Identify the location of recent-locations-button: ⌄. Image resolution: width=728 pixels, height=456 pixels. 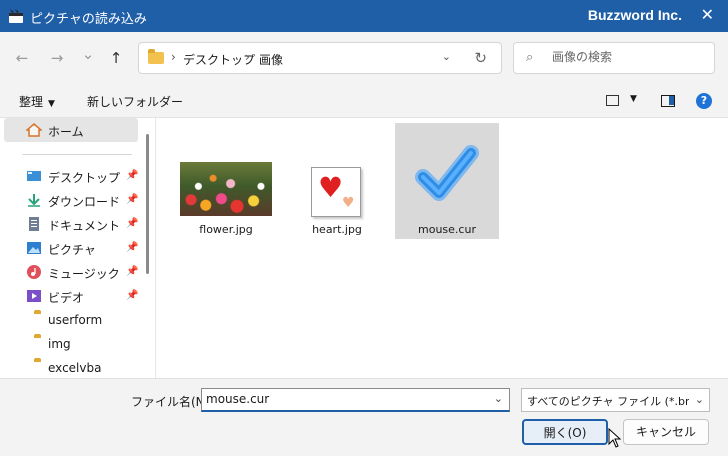
(88, 54).